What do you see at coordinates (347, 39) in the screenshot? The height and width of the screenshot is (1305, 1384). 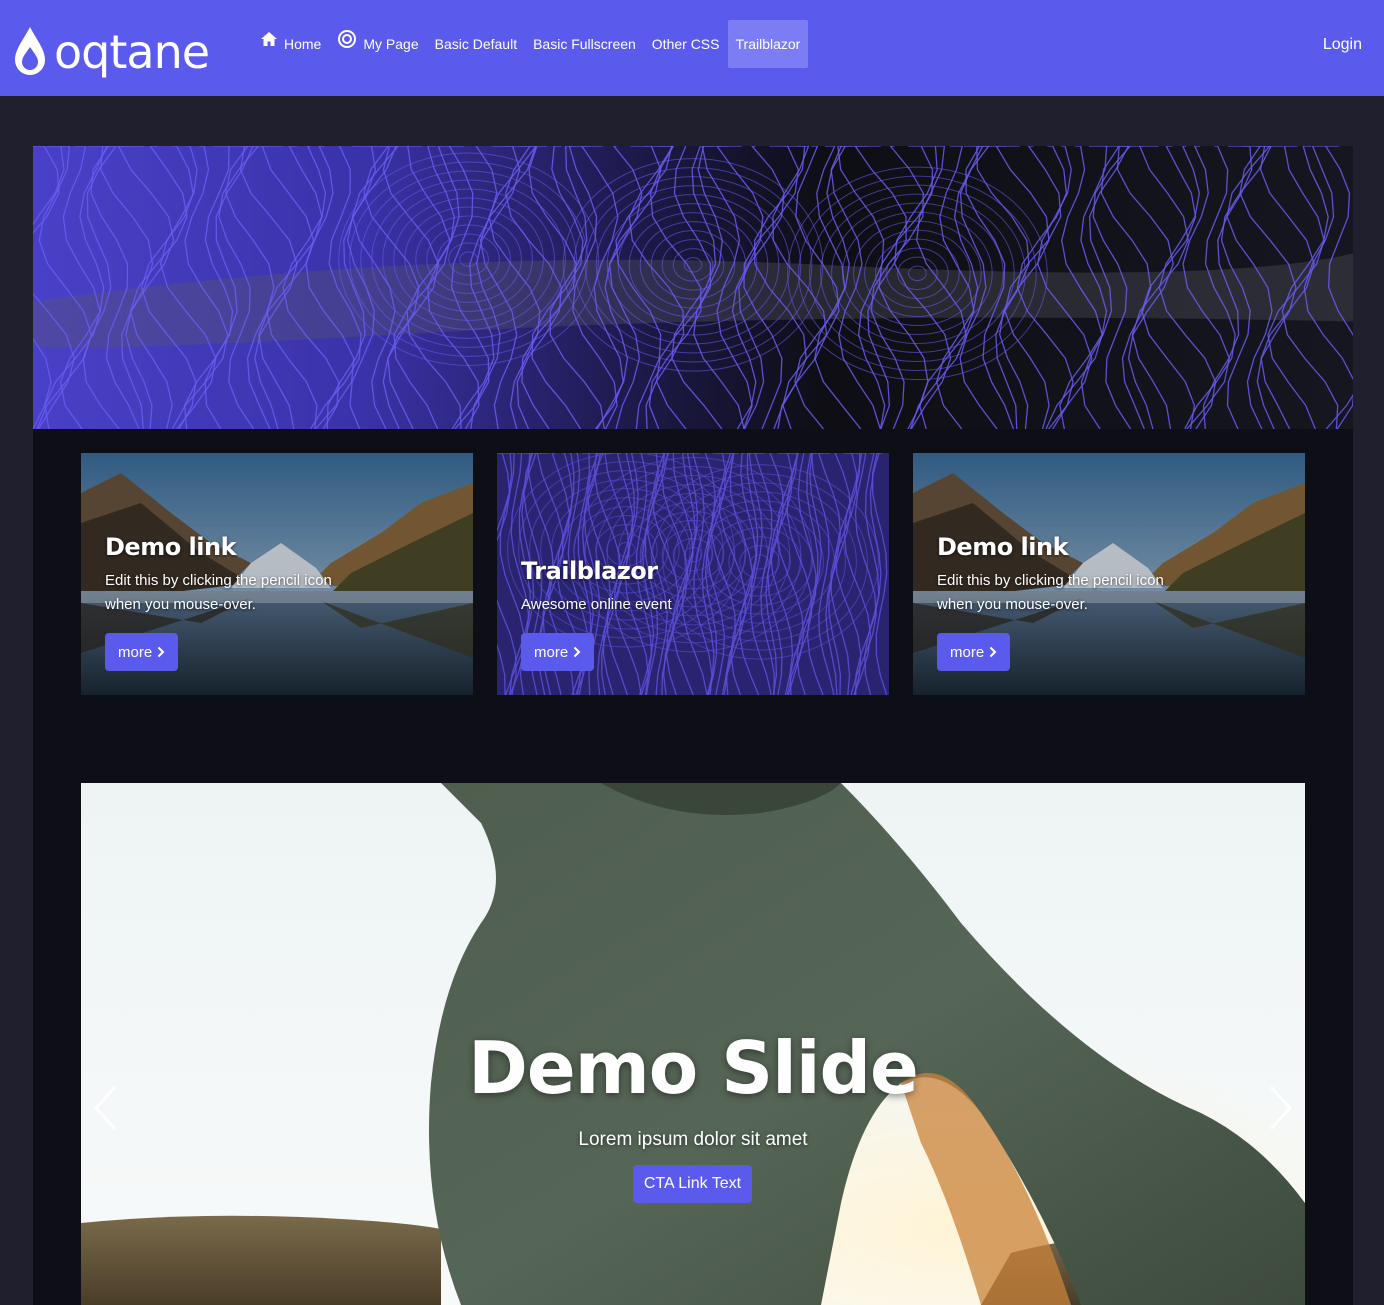 I see `target-icon` at bounding box center [347, 39].